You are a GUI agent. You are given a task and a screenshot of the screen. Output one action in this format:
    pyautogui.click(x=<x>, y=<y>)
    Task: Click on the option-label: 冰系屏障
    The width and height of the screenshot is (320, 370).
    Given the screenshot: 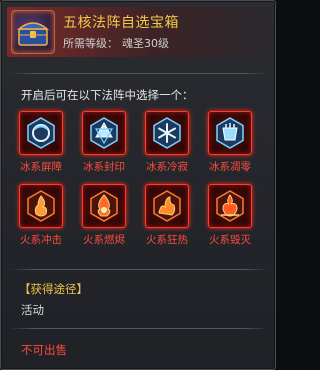 What is the action you would take?
    pyautogui.click(x=41, y=167)
    